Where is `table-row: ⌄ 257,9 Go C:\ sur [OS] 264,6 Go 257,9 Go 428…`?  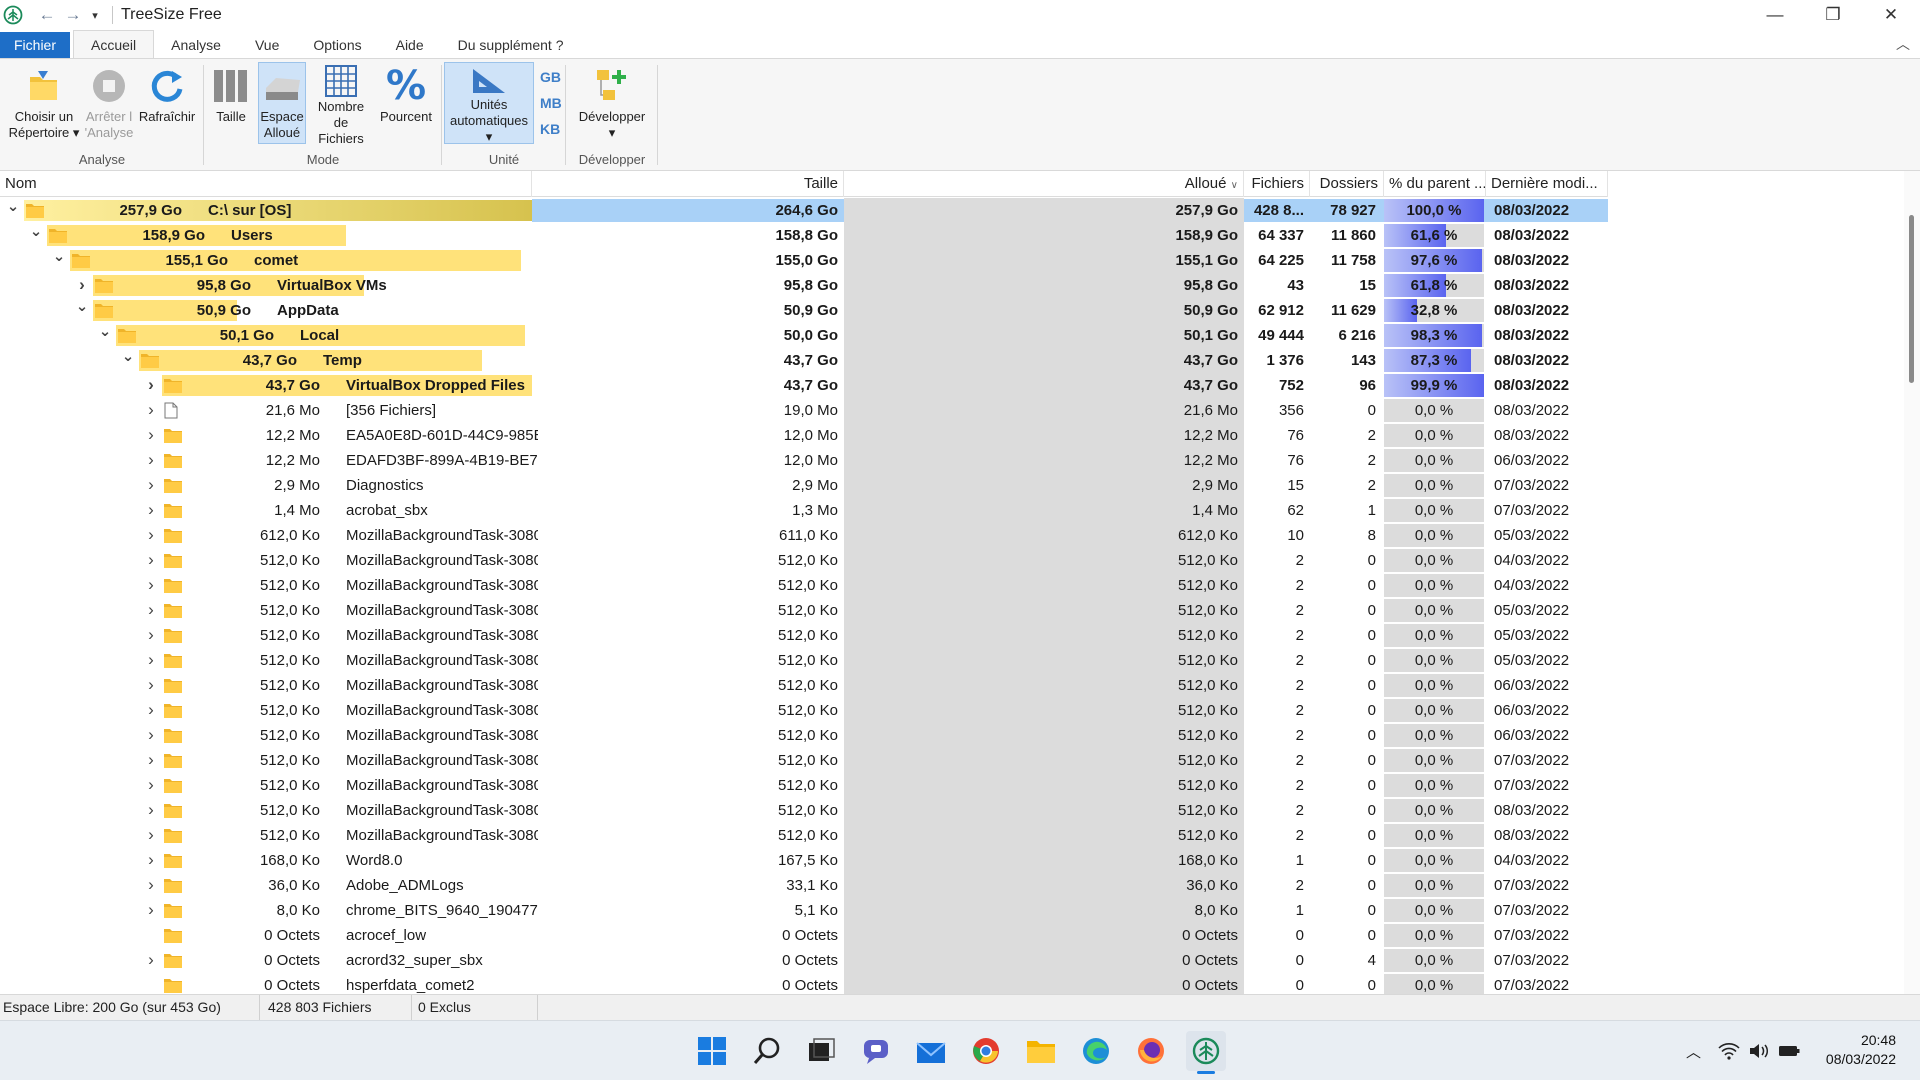
table-row: ⌄ 257,9 Go C:\ sur [OS] 264,6 Go 257,9 Go 428… is located at coordinates (804, 210).